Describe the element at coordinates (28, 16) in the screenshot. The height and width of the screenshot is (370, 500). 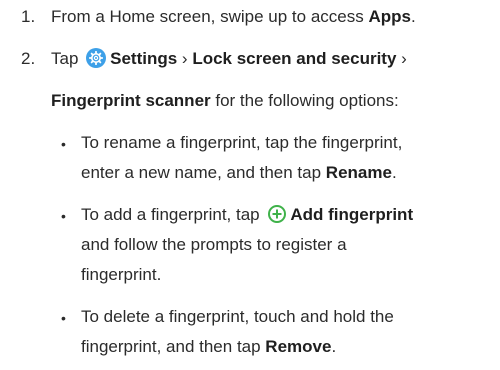
I see `step-number: 1.` at that location.